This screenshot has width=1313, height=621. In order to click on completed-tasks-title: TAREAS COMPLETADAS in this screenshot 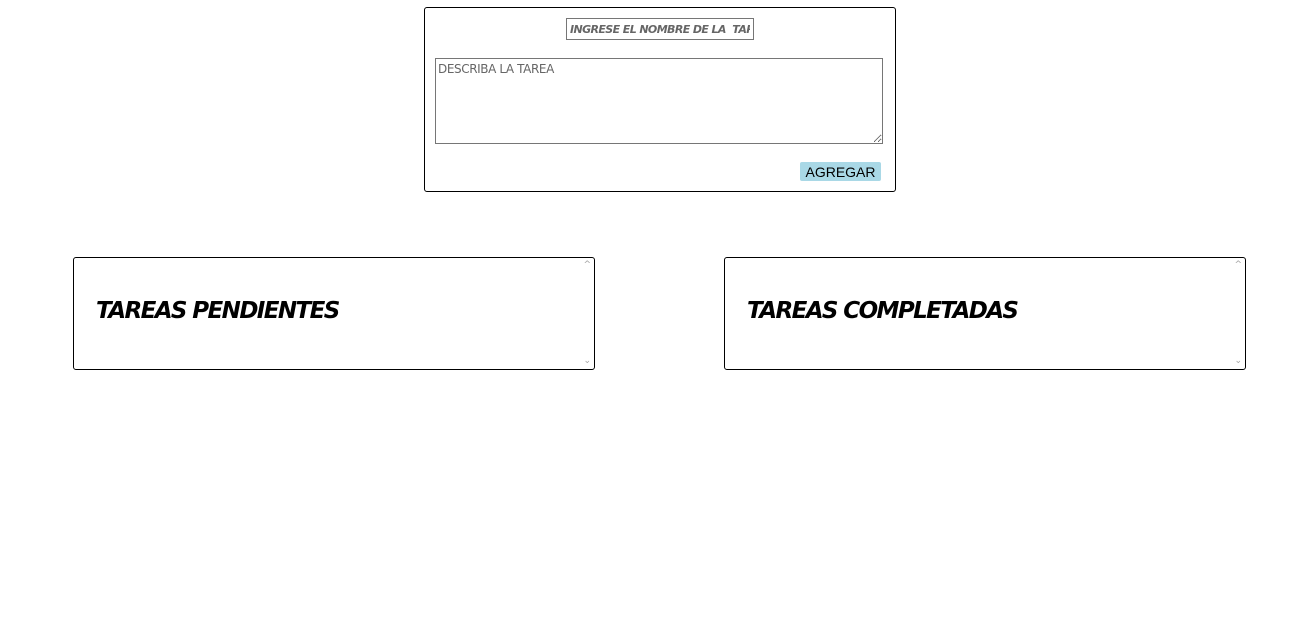, I will do `click(883, 311)`.